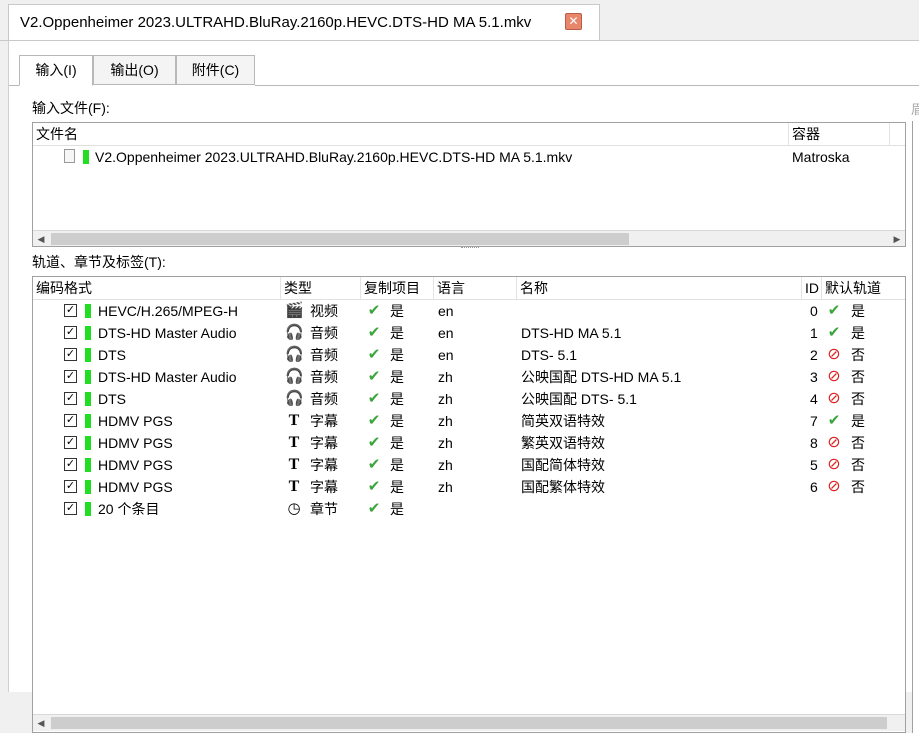  I want to click on track-codec: HEVC/H.265/MPEG-H, so click(168, 311).